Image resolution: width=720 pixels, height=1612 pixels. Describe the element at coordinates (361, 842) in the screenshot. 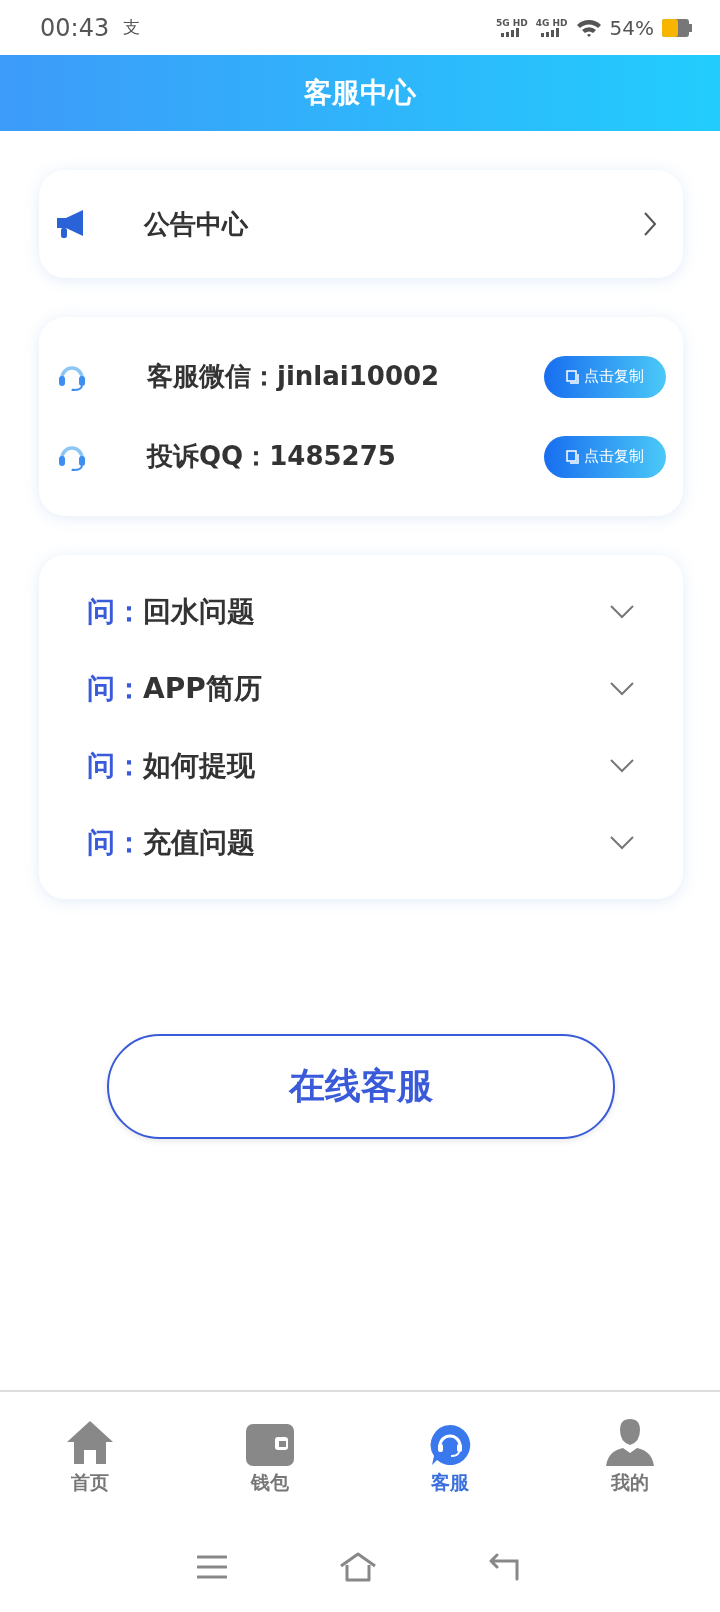

I see `faq-item: 问：充值问题` at that location.